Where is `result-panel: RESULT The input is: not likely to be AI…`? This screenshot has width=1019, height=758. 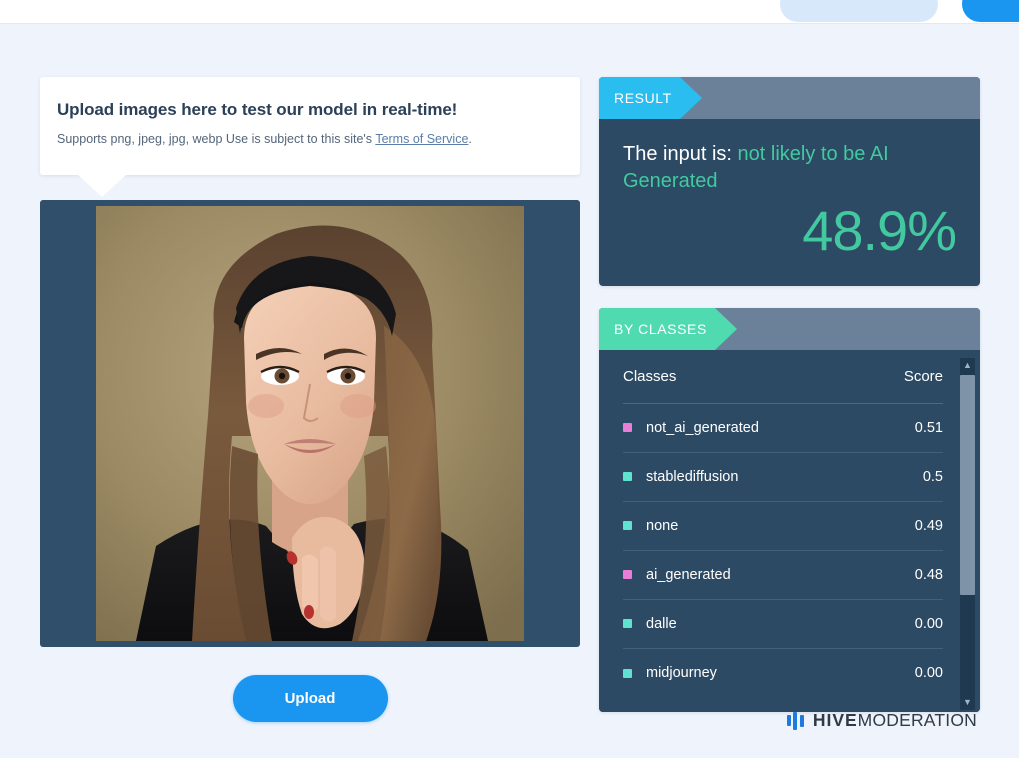
result-panel: RESULT The input is: not likely to be AI… is located at coordinates (789, 181).